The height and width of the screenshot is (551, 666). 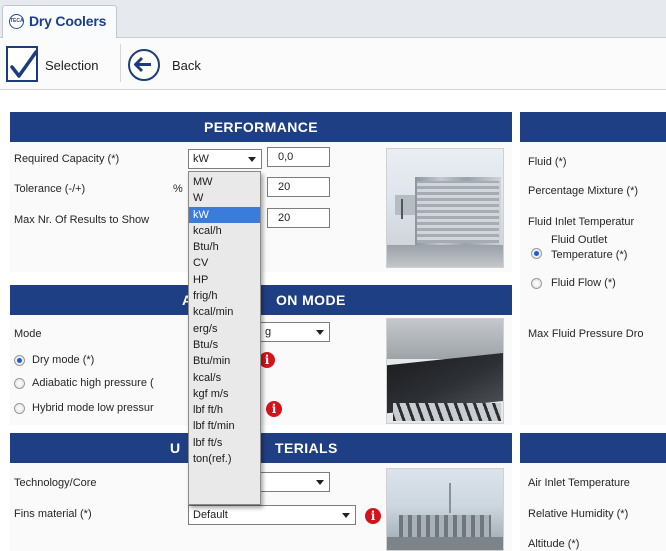 What do you see at coordinates (261, 448) in the screenshot?
I see `unit-materials-header: U TERIALS` at bounding box center [261, 448].